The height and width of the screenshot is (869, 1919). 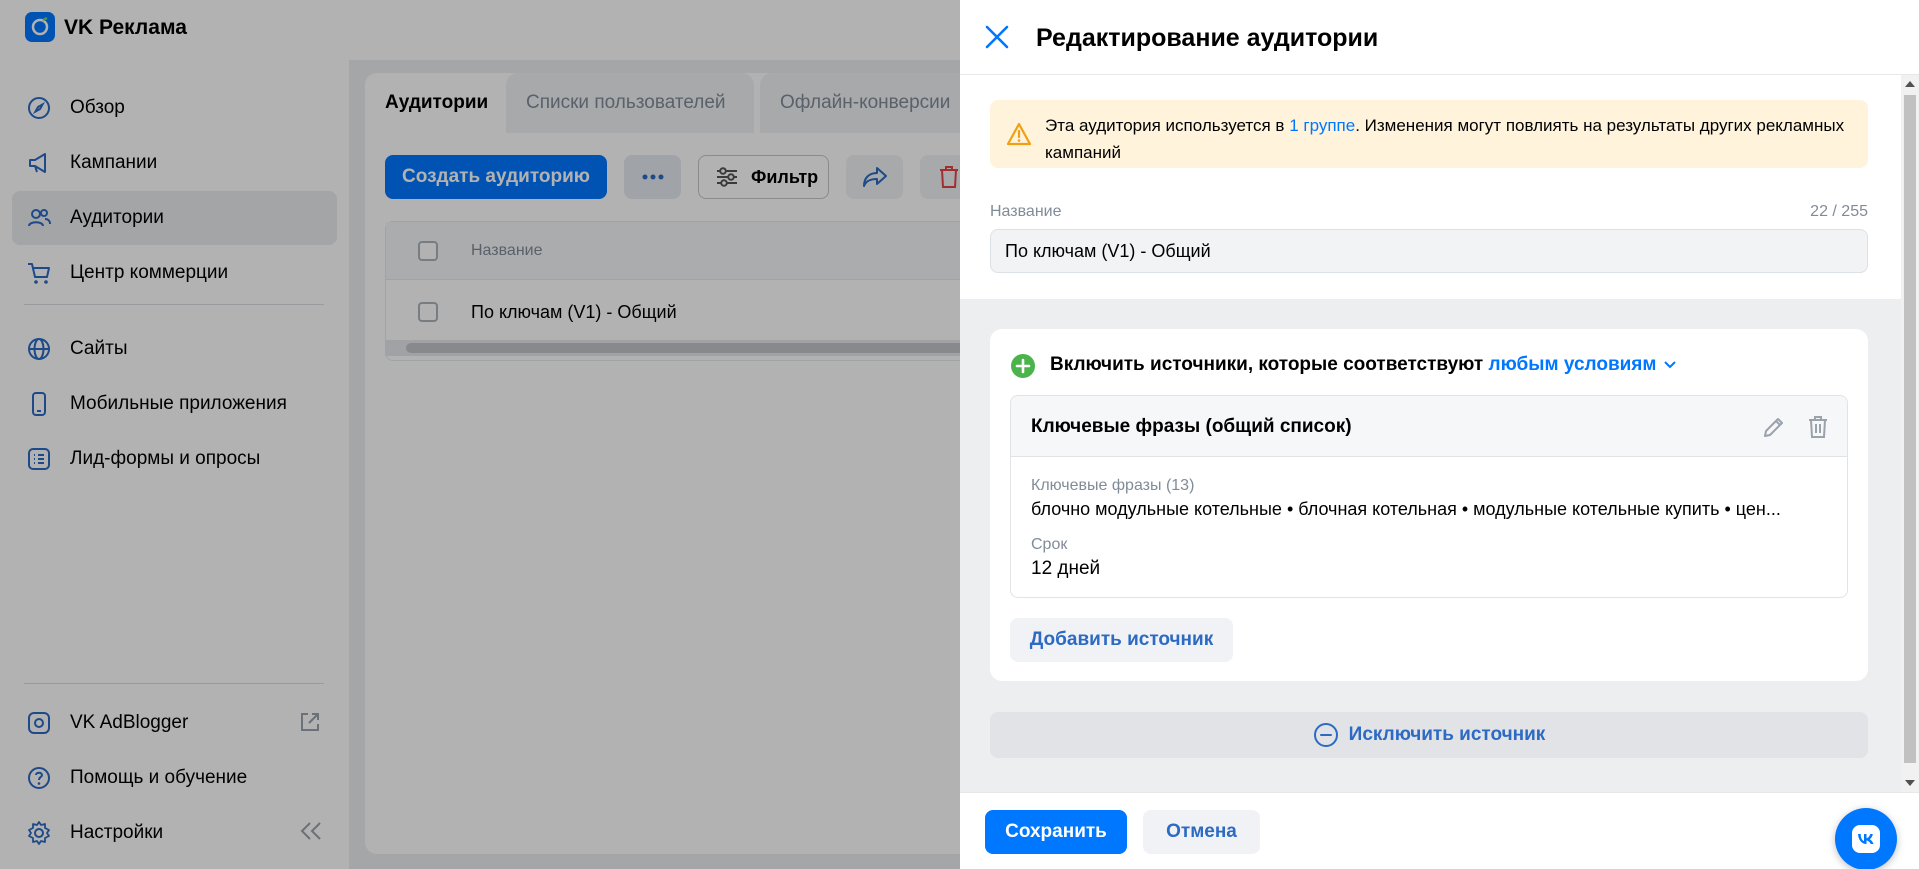 What do you see at coordinates (1191, 426) in the screenshot?
I see `keyword-source-title: Ключевые фразы (общий список)` at bounding box center [1191, 426].